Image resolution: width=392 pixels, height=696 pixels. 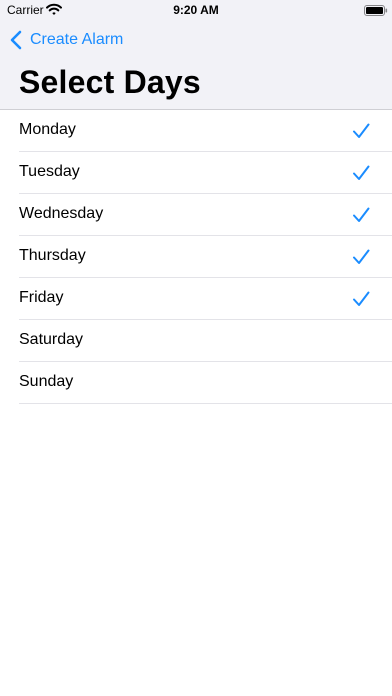 I want to click on day-label: Monday, so click(x=47, y=129).